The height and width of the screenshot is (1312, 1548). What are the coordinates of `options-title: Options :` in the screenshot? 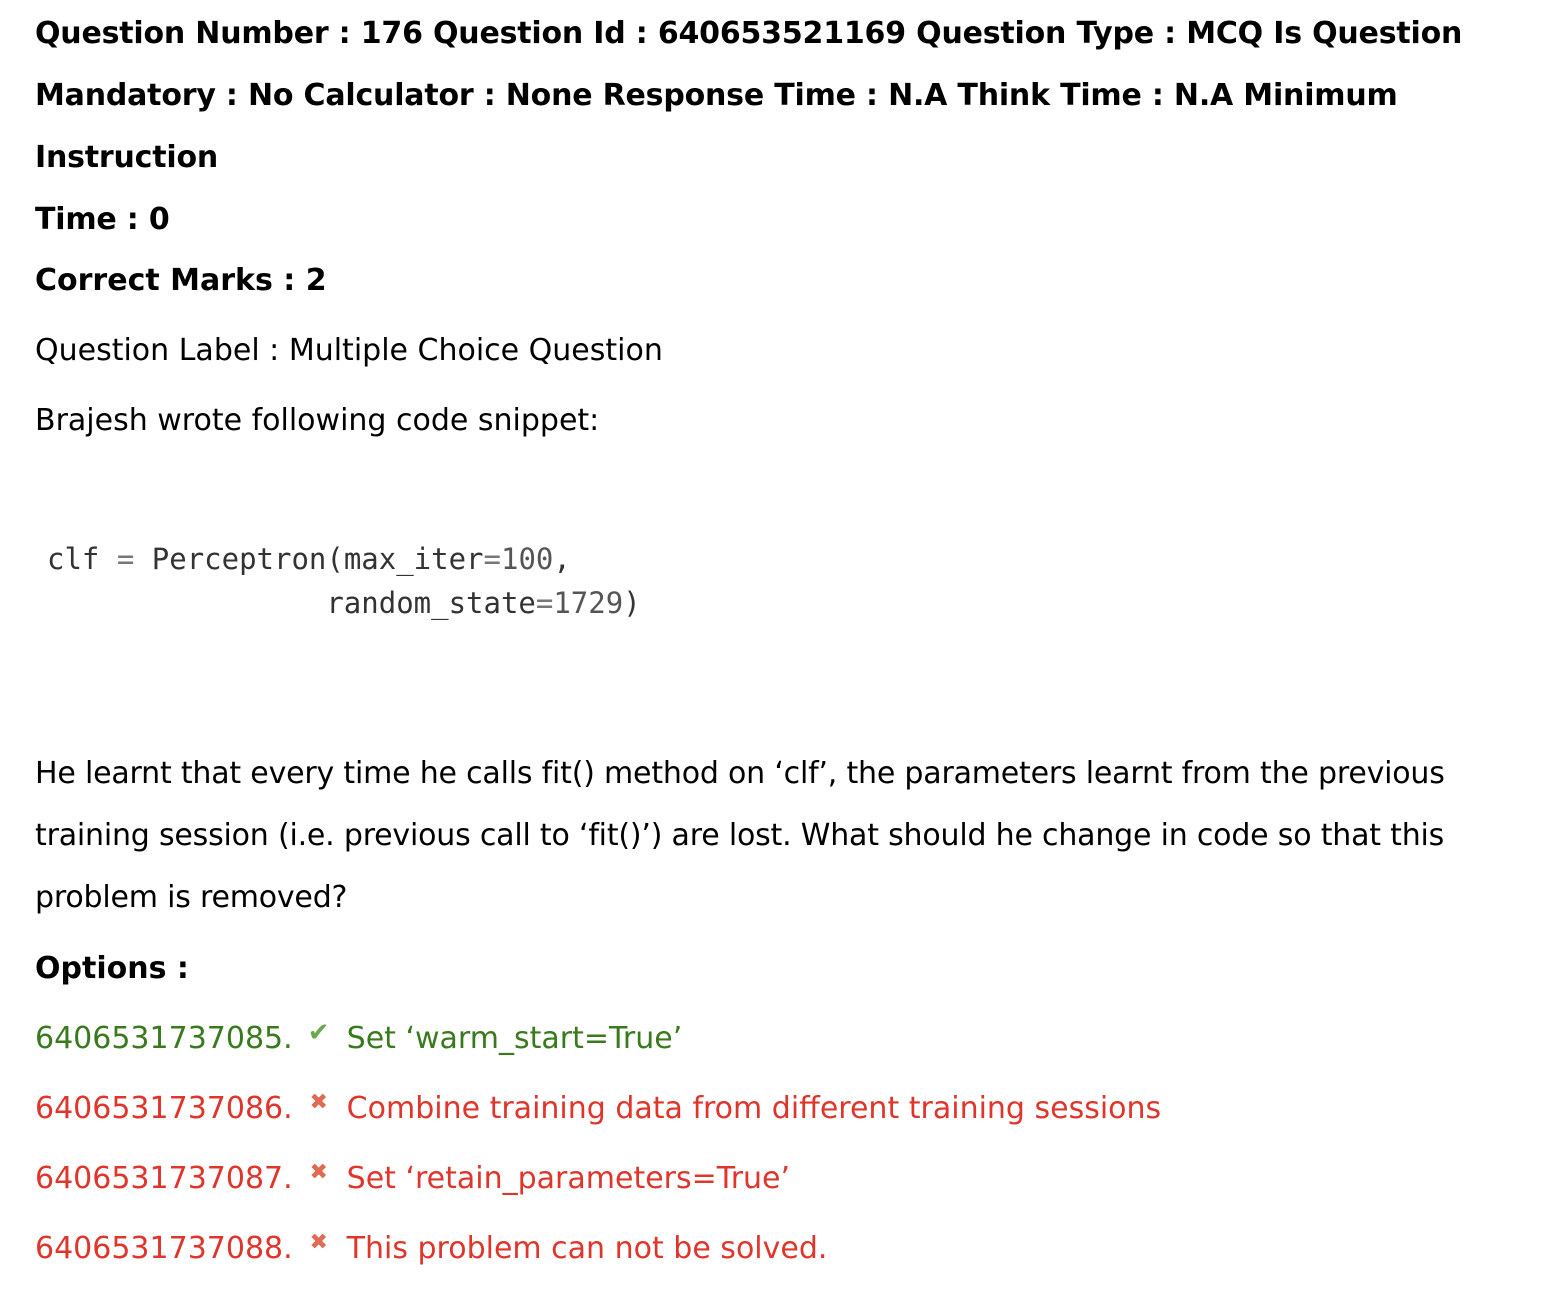 It's located at (112, 968).